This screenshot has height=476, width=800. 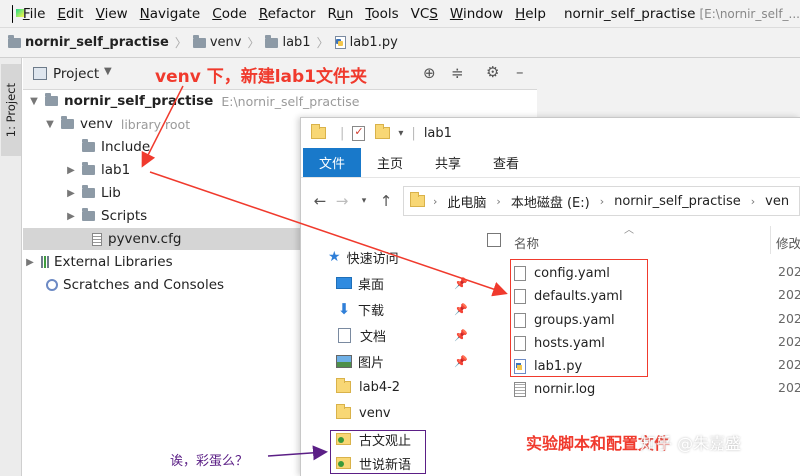 I want to click on arrow-to-lab1, so click(x=162, y=126).